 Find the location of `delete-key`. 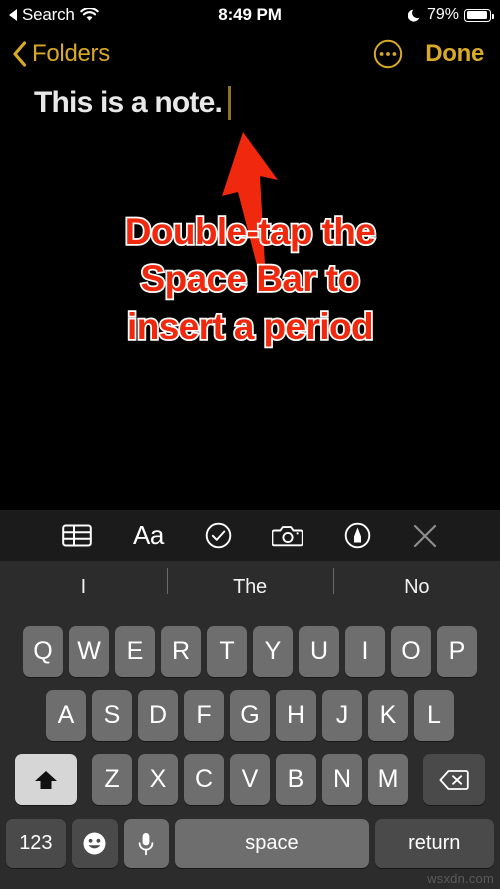

delete-key is located at coordinates (454, 779).